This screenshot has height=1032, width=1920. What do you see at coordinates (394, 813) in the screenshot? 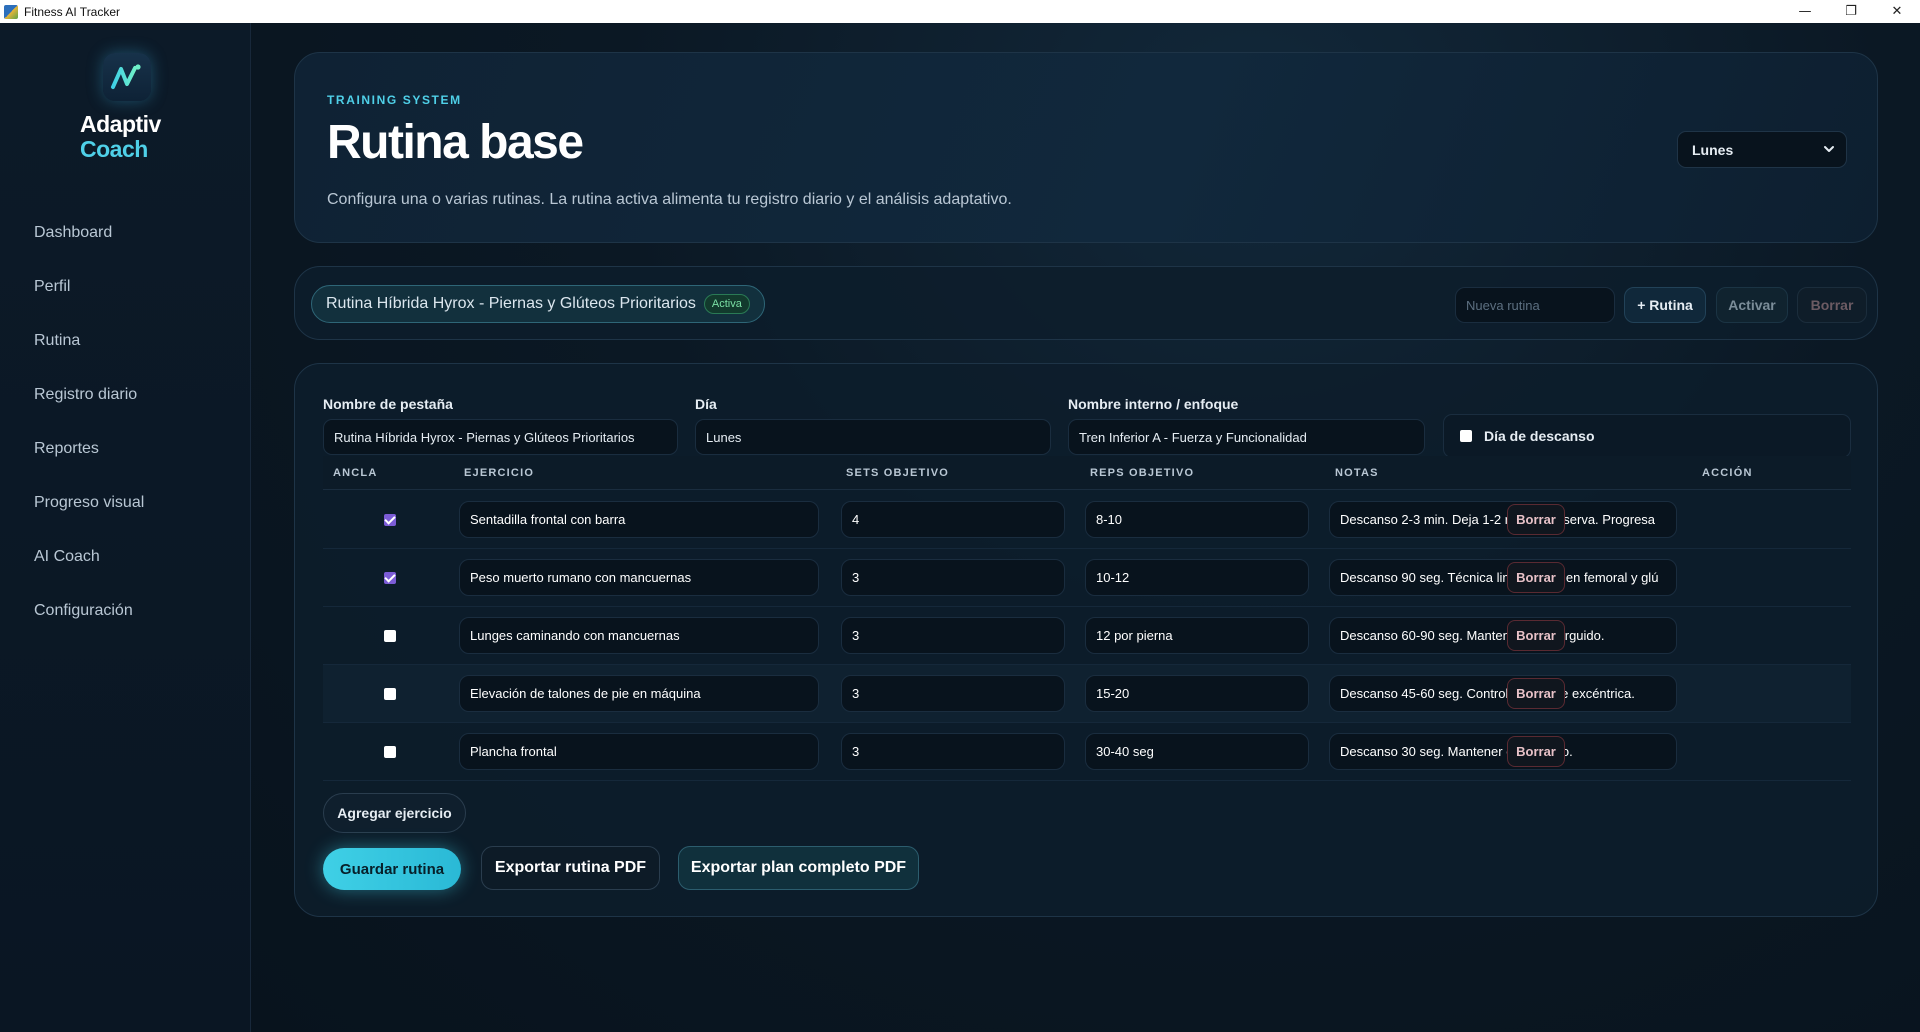
I see `add-exercise-button: Agregar ejercicio` at bounding box center [394, 813].